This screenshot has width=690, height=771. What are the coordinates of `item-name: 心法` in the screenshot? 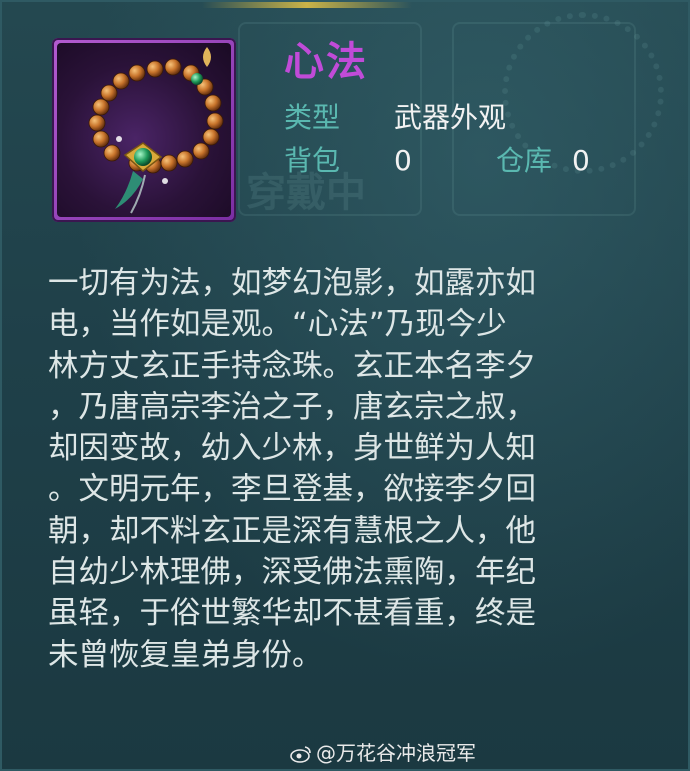 It's located at (326, 62).